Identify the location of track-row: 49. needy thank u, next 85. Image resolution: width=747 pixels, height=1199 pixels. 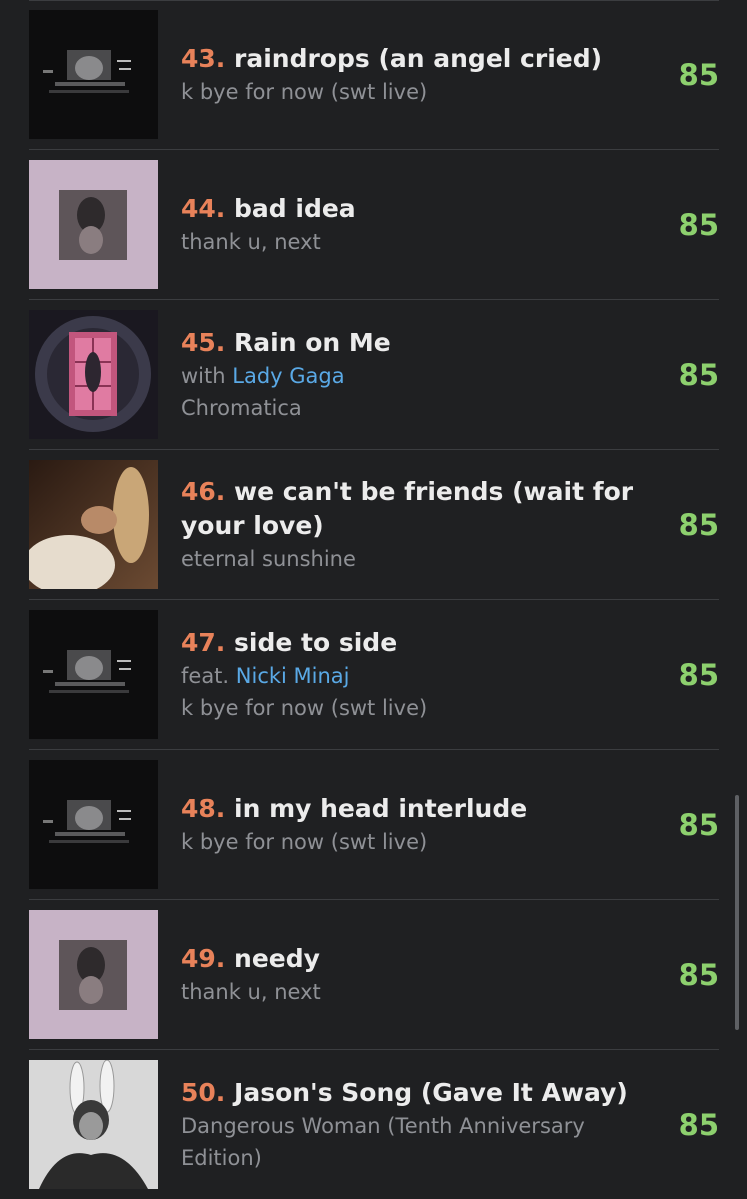
(374, 975).